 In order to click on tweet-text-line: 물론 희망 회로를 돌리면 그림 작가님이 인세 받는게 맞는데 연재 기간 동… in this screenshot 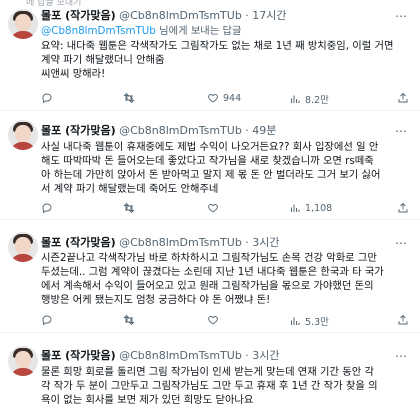, I will do `click(207, 372)`.